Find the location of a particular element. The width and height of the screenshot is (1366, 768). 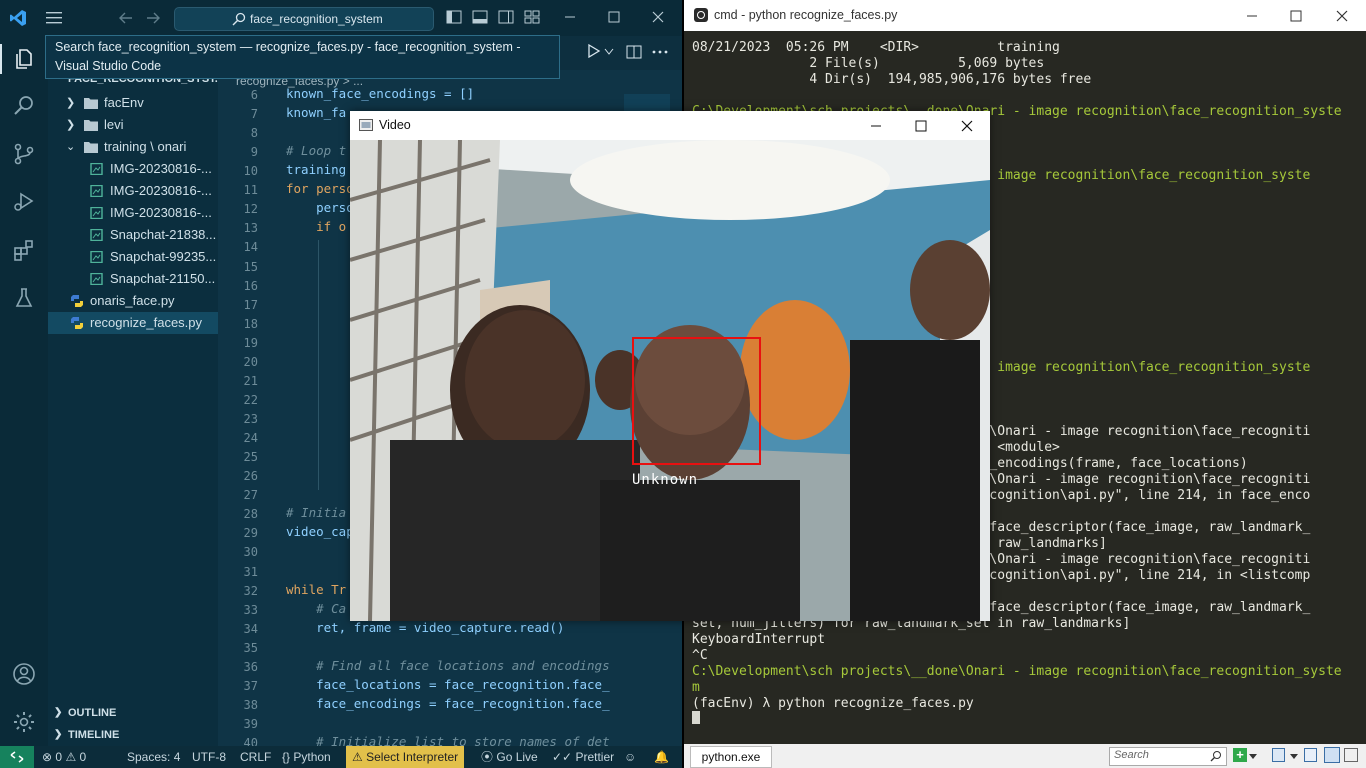

line-number: 37 is located at coordinates (250, 685).